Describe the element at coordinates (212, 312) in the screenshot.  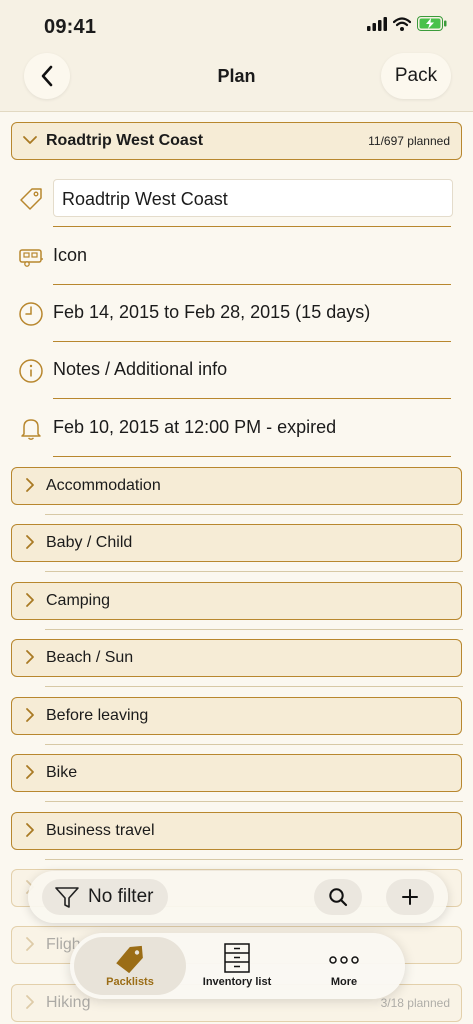
I see `trip-dates: Feb 14, 2015 to Feb 28, 2015 (15 days)` at that location.